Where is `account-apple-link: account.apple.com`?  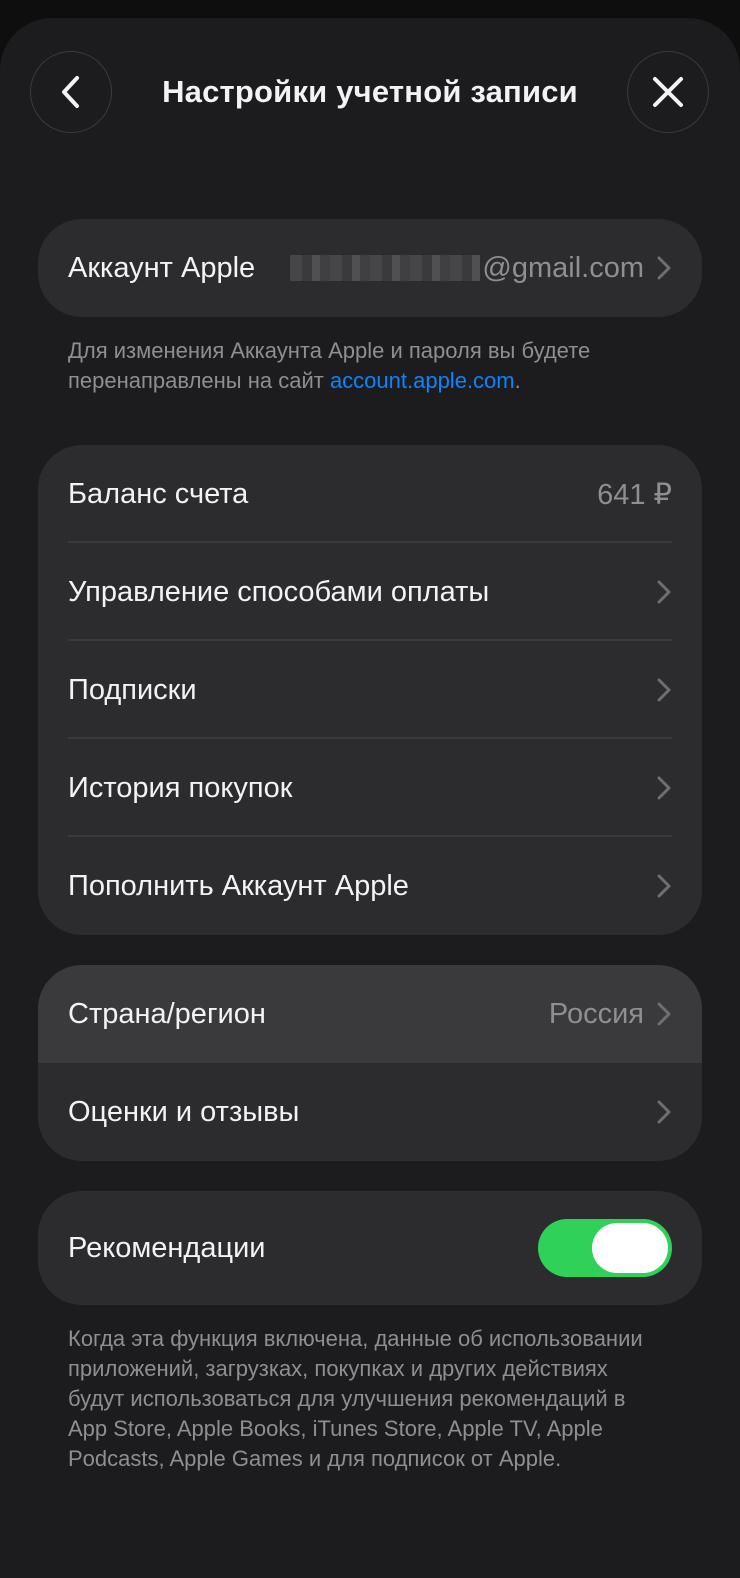 account-apple-link: account.apple.com is located at coordinates (422, 380).